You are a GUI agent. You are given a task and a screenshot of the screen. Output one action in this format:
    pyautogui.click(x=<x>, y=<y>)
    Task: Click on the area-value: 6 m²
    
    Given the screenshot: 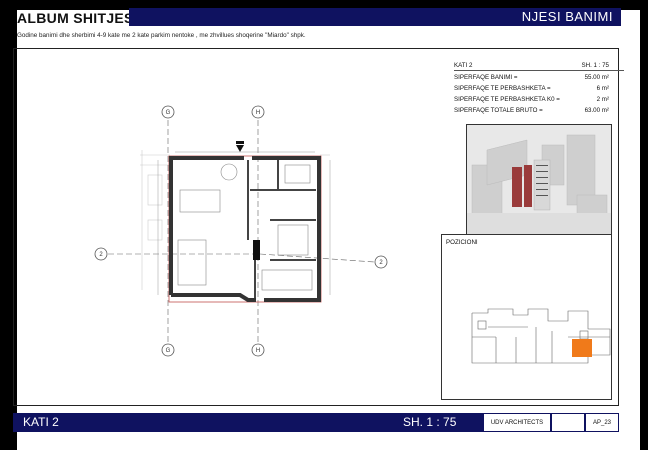 What is the action you would take?
    pyautogui.click(x=602, y=88)
    